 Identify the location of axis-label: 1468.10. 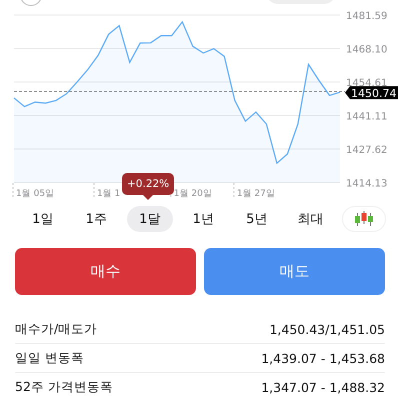
(367, 50).